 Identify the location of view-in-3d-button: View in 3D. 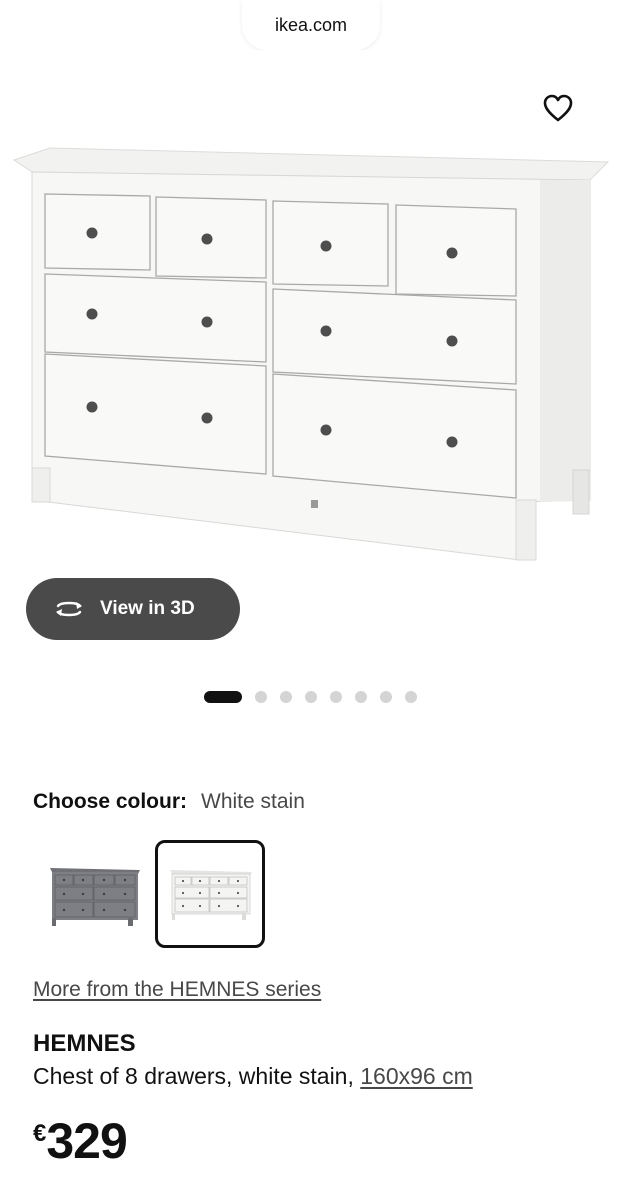
(133, 609).